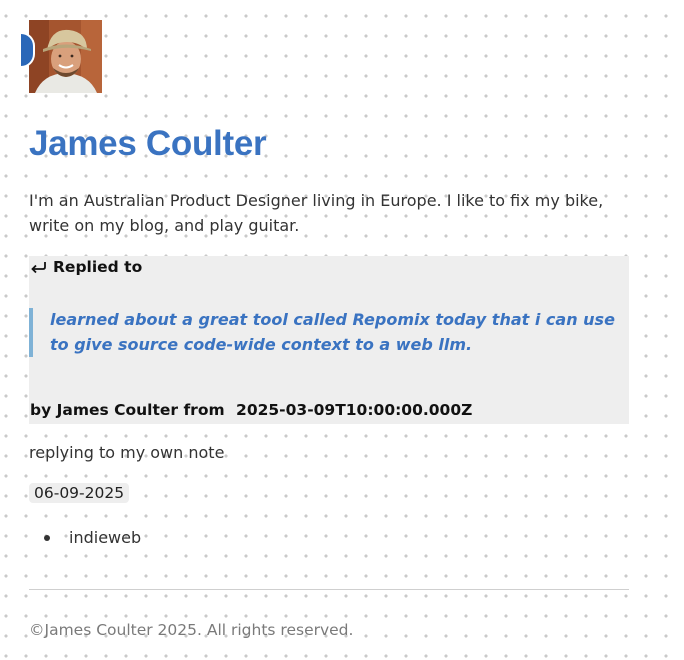 Image resolution: width=684 pixels, height=660 pixels. Describe the element at coordinates (38, 268) in the screenshot. I see `reply-arrow-icon` at that location.